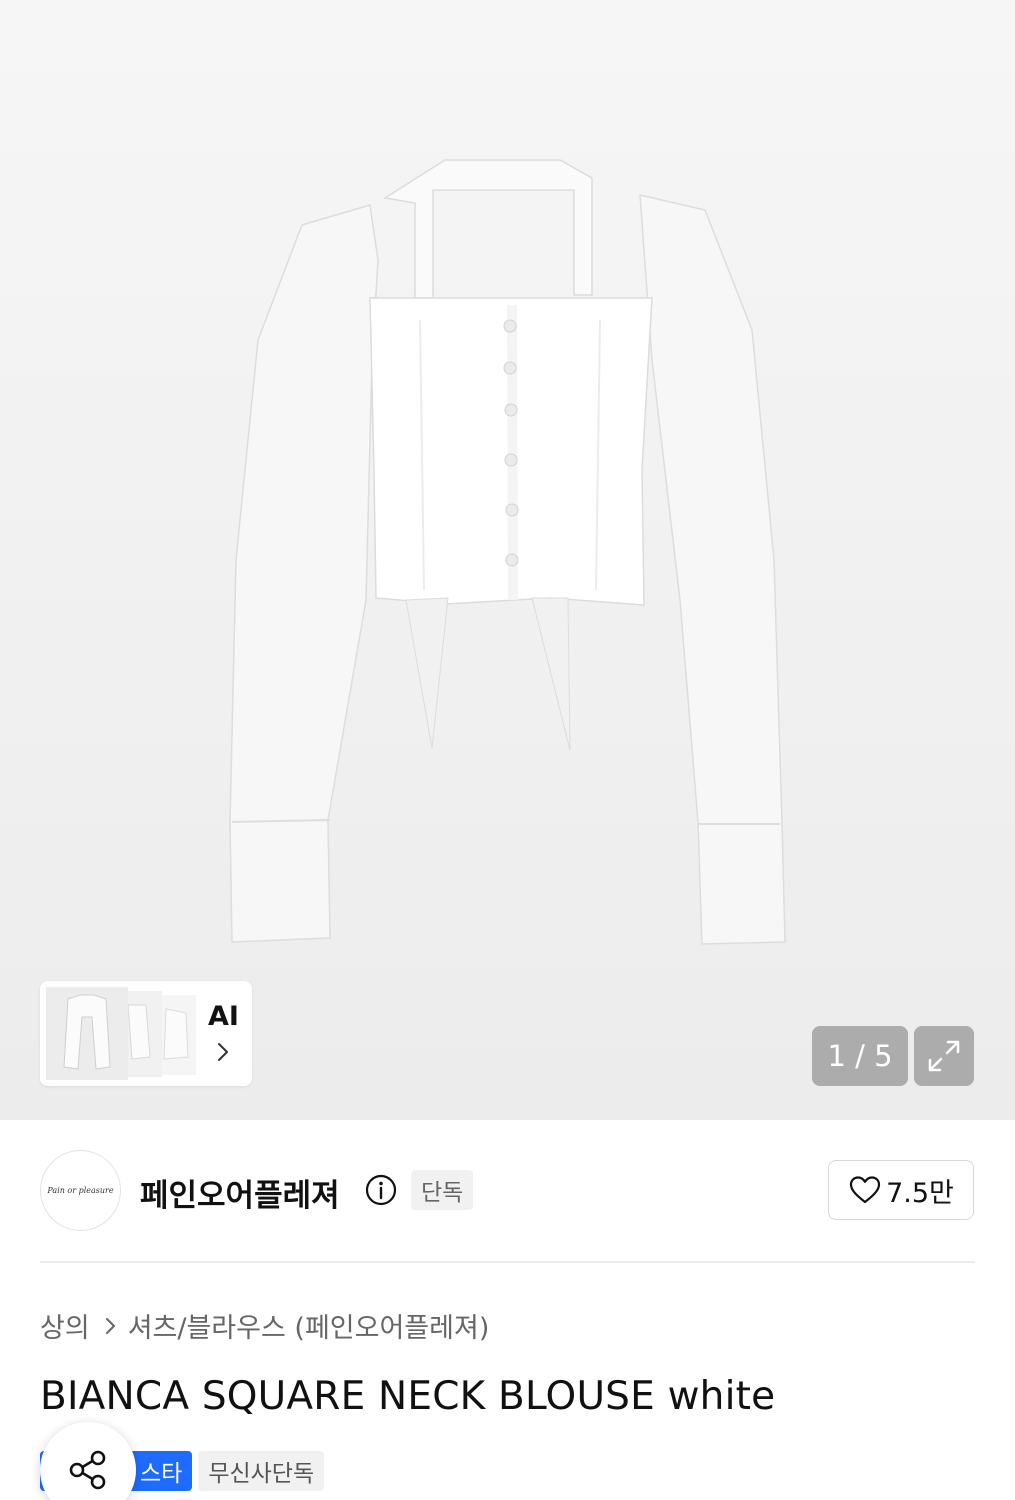 The image size is (1015, 1500). What do you see at coordinates (261, 1471) in the screenshot?
I see `musinsa-exclusive-badge: 무신사단독` at bounding box center [261, 1471].